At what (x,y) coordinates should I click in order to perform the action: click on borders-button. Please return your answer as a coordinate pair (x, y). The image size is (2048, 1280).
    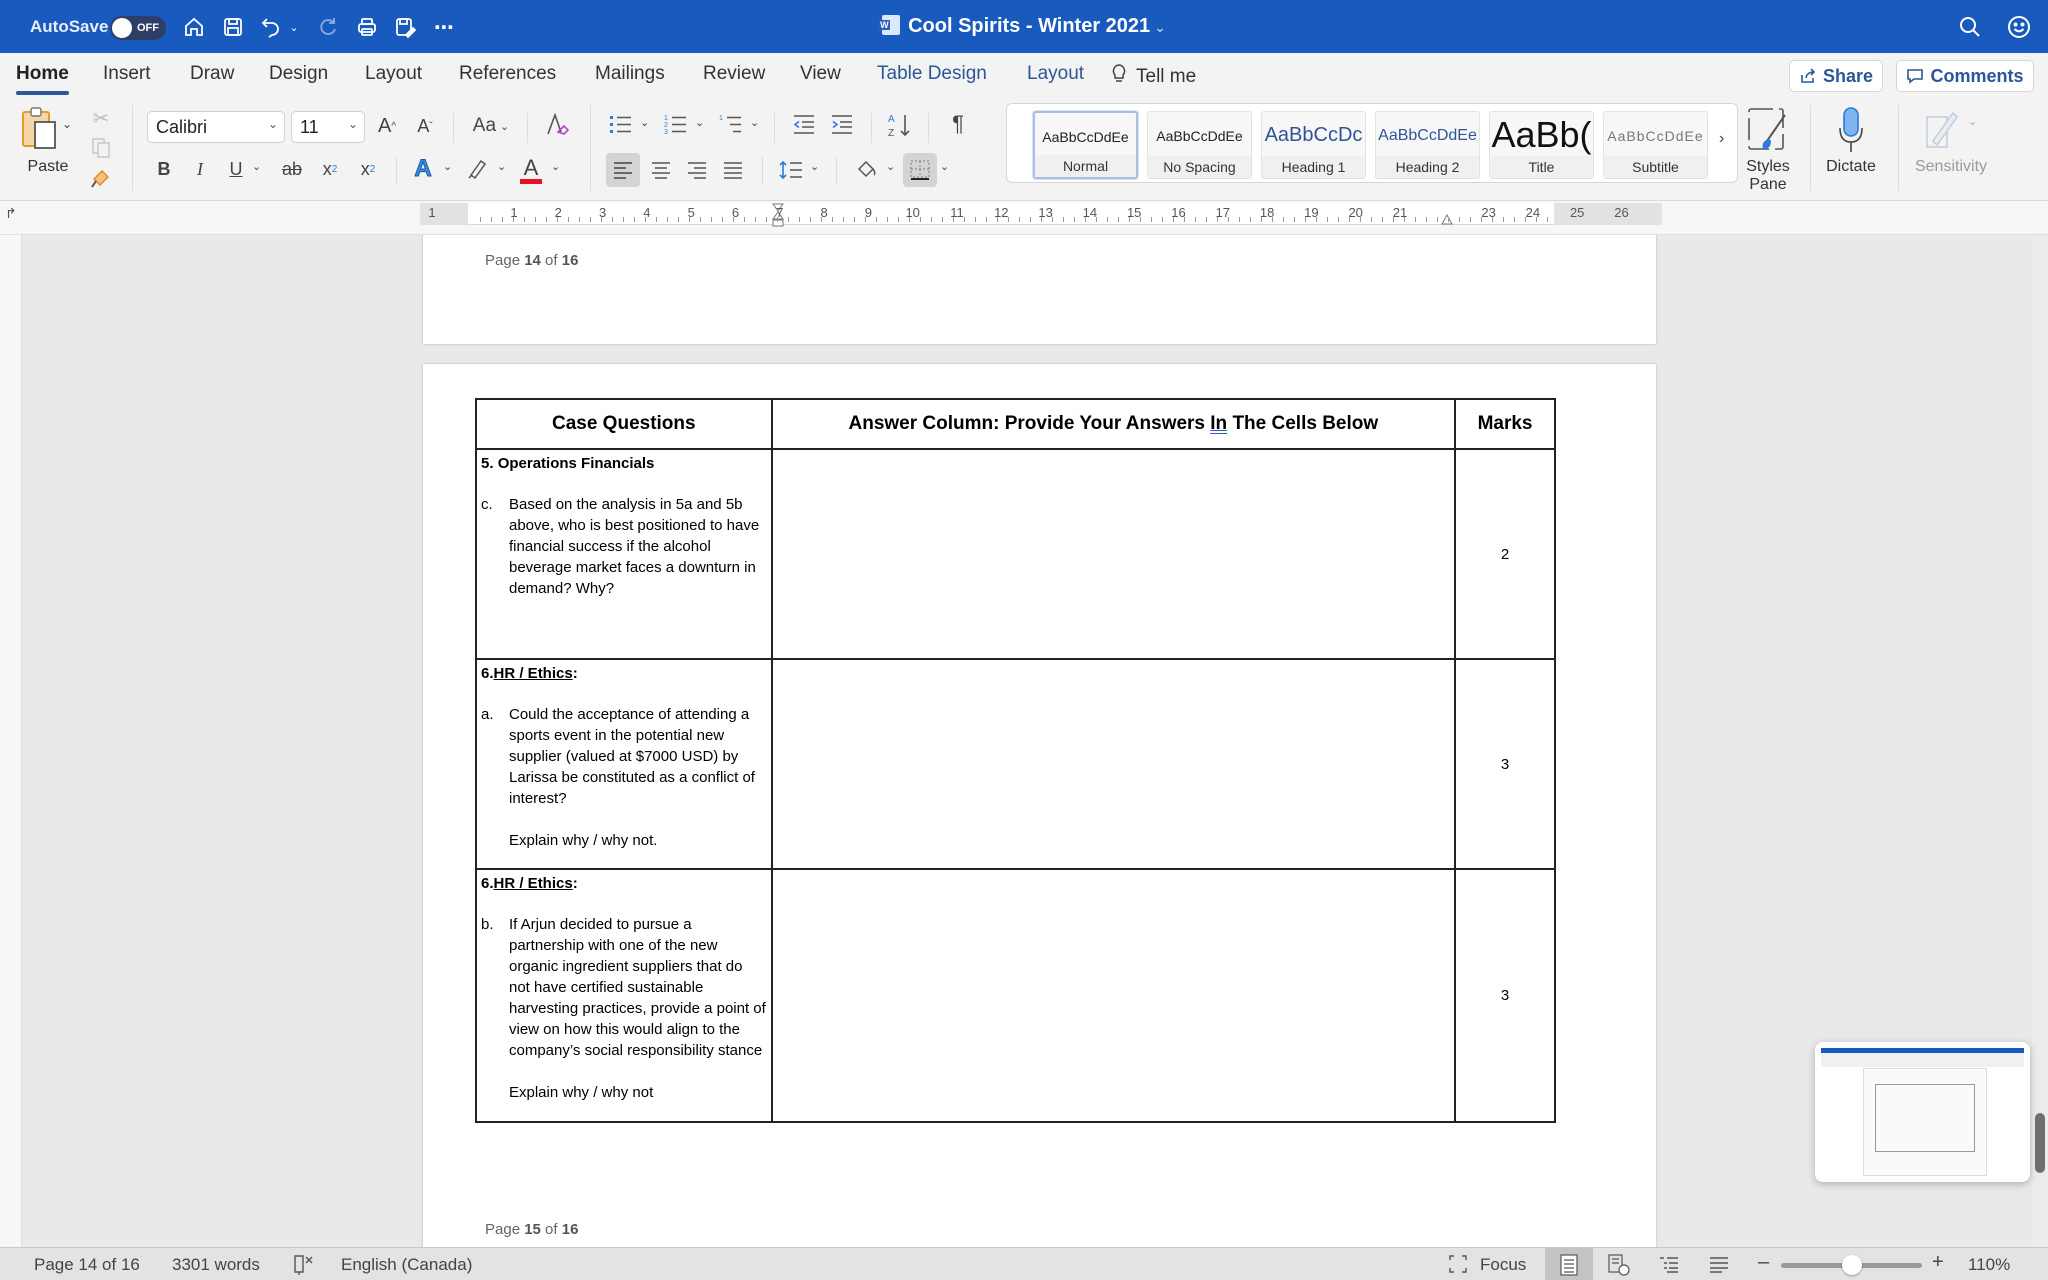
    Looking at the image, I should click on (920, 170).